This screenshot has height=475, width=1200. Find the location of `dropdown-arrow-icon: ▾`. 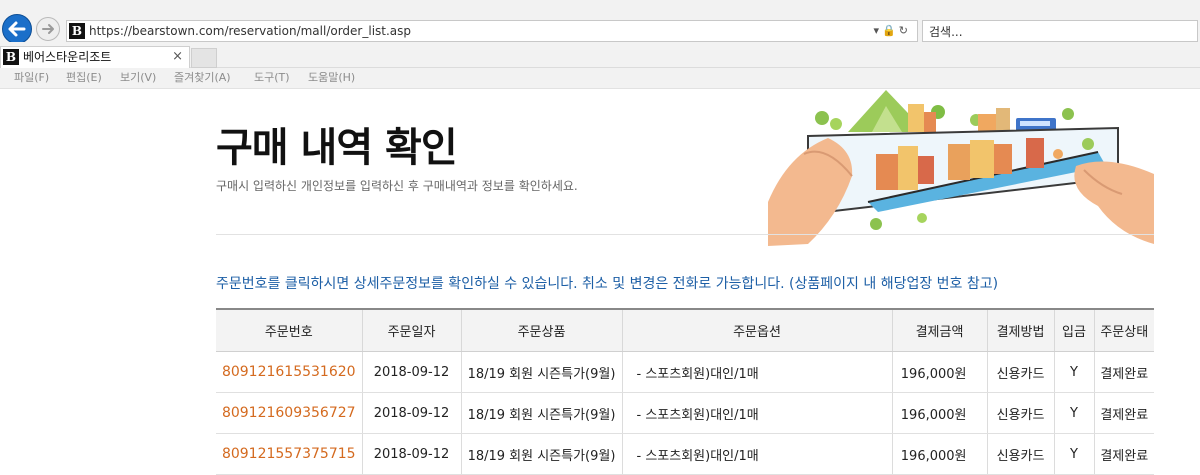

dropdown-arrow-icon: ▾ is located at coordinates (878, 30).